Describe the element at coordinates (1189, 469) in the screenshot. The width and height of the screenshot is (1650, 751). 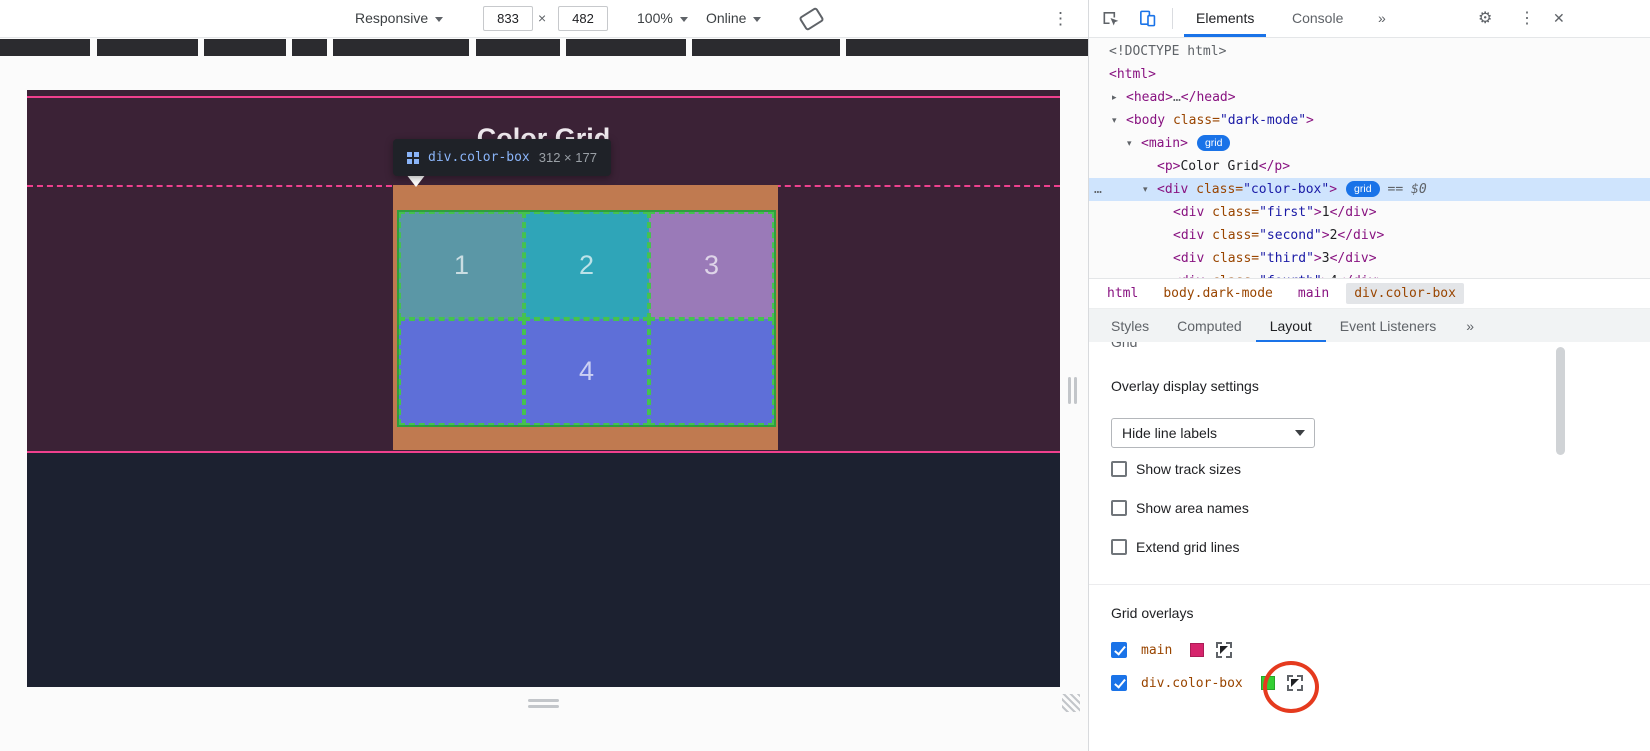
I see `checkbox-label: Show track sizes` at that location.